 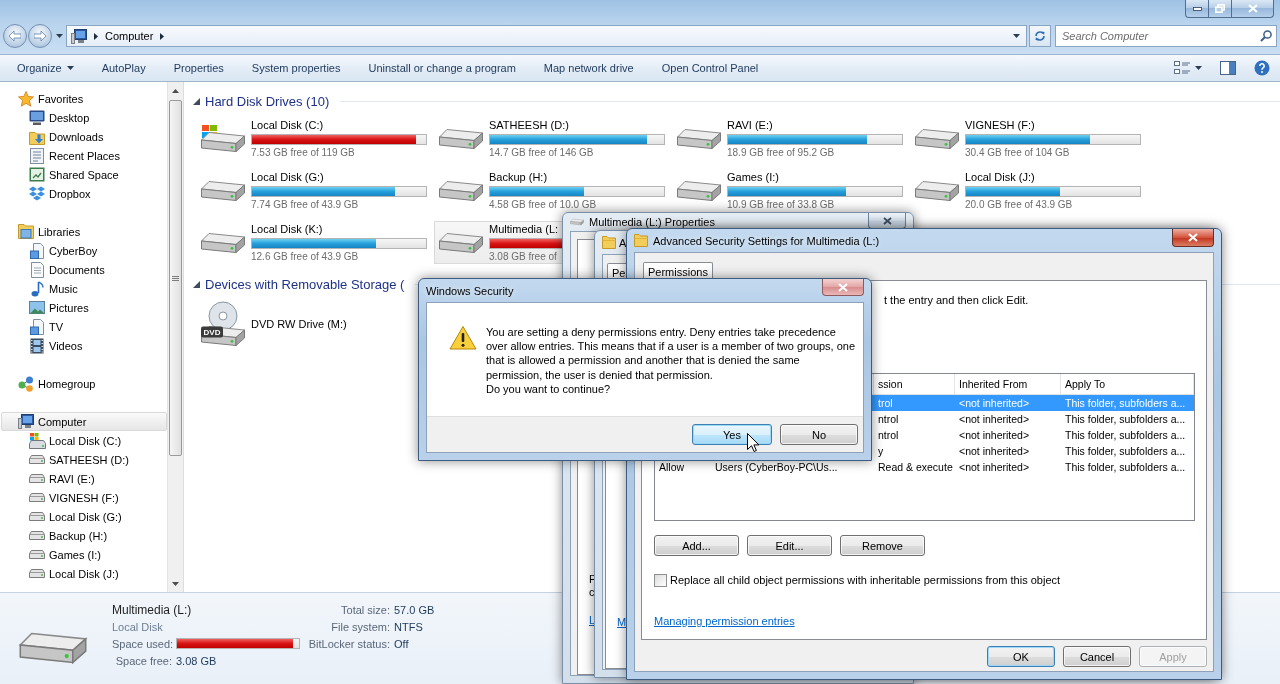 What do you see at coordinates (84, 307) in the screenshot?
I see `sidebar-item: Pictures` at bounding box center [84, 307].